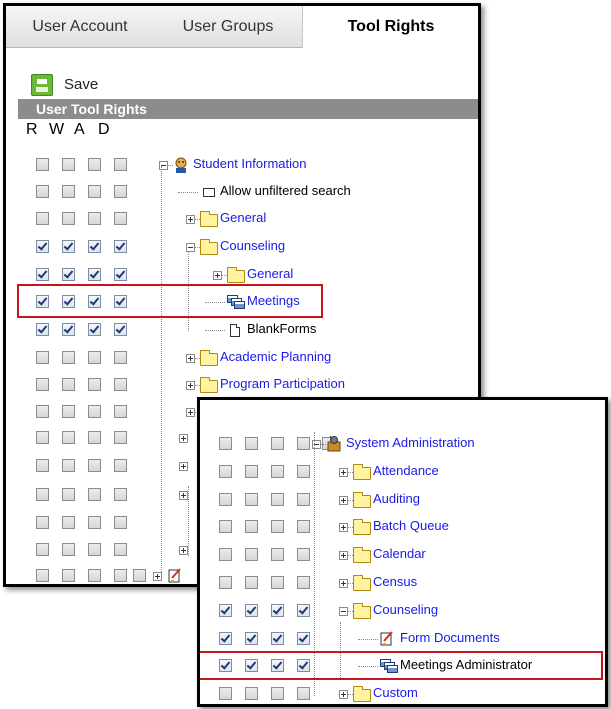 Image resolution: width=611 pixels, height=709 pixels. Describe the element at coordinates (282, 384) in the screenshot. I see `tree-node-link: Program Participation` at that location.